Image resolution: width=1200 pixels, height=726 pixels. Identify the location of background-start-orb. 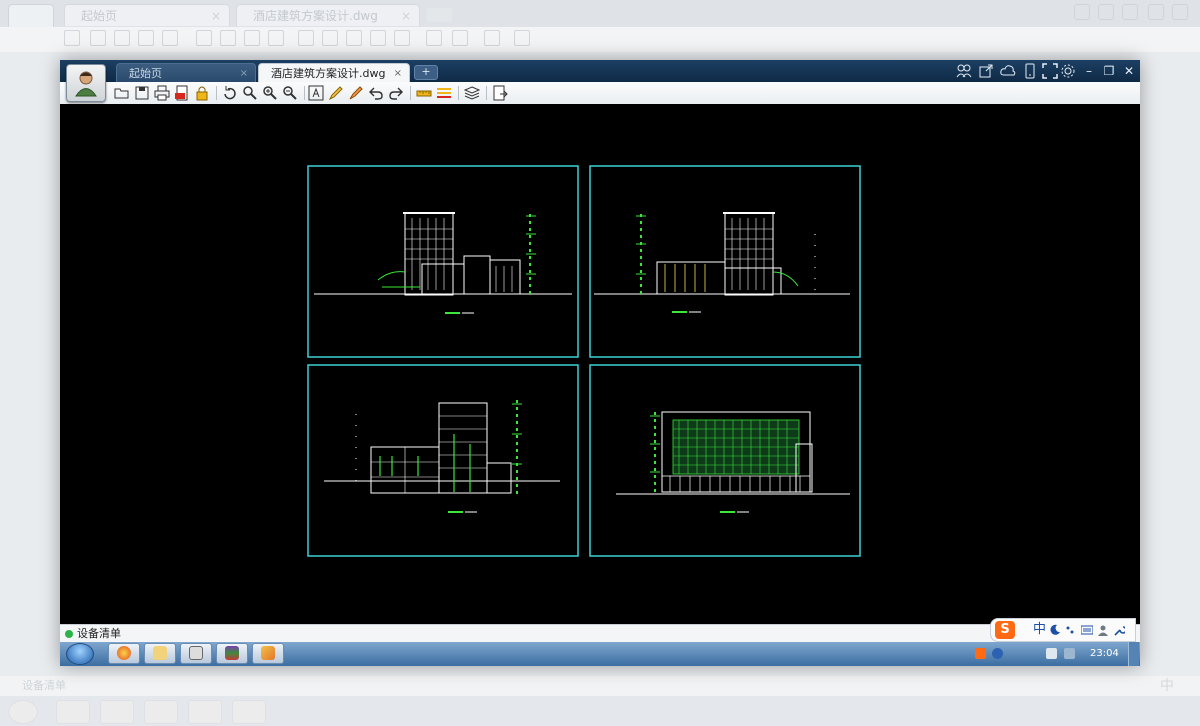
(23, 712).